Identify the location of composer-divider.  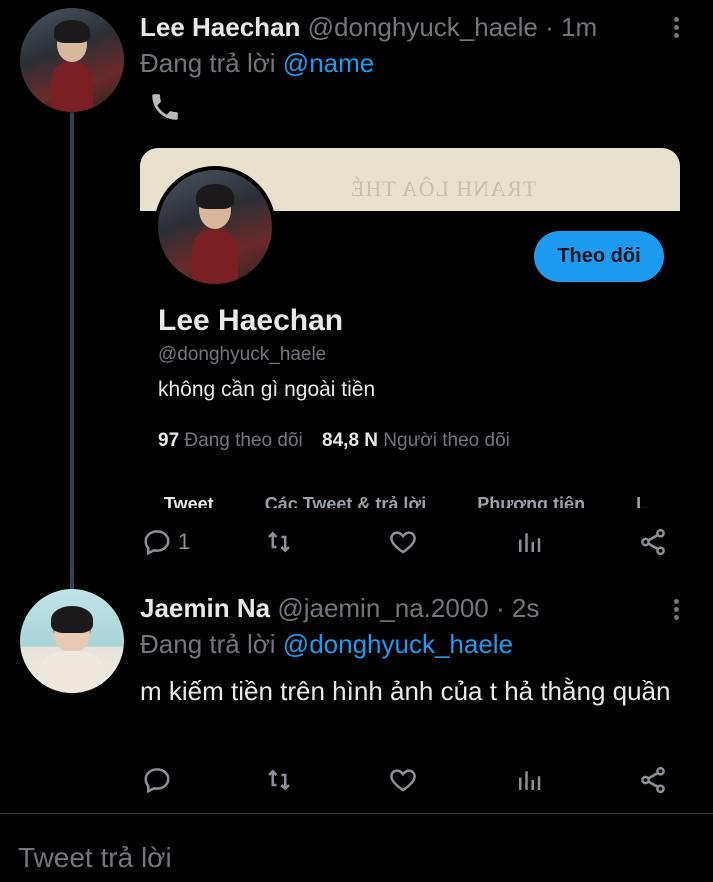
(356, 813).